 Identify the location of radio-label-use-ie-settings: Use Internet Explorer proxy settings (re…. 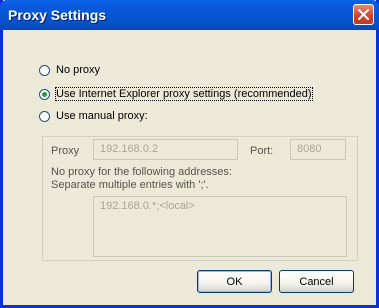
(184, 94).